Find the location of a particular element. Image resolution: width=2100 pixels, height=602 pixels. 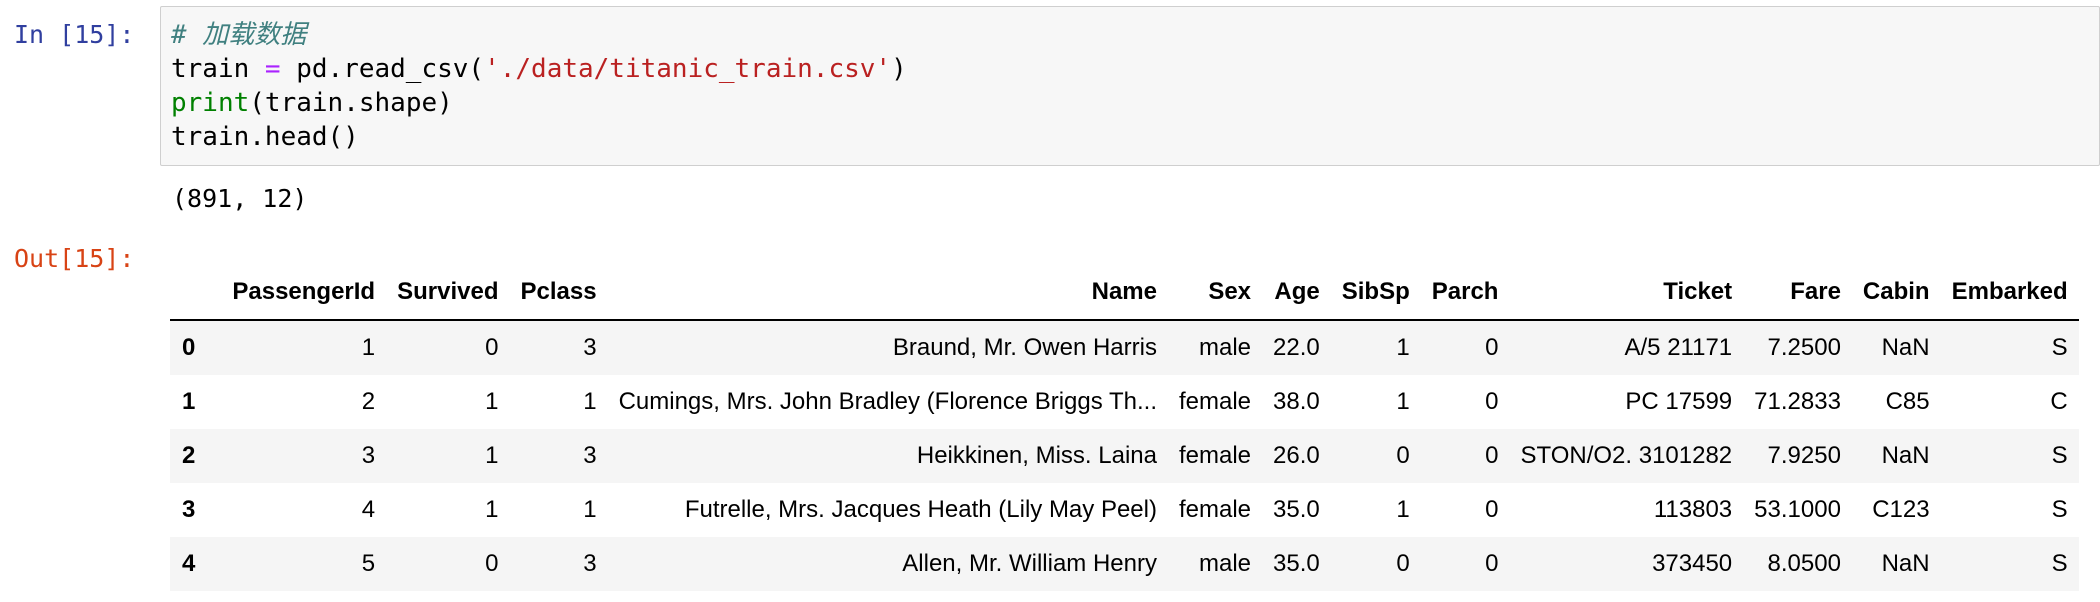

column-header: Ticket is located at coordinates (1626, 293).